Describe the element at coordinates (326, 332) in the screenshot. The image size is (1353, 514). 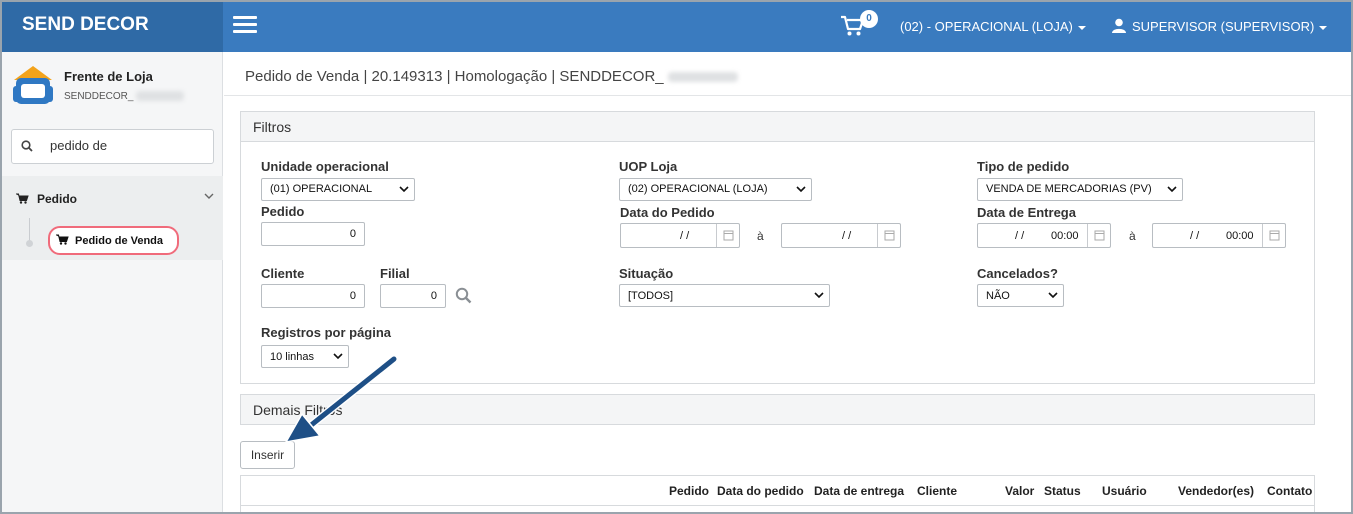
I see `registros-label: Registros por página` at that location.